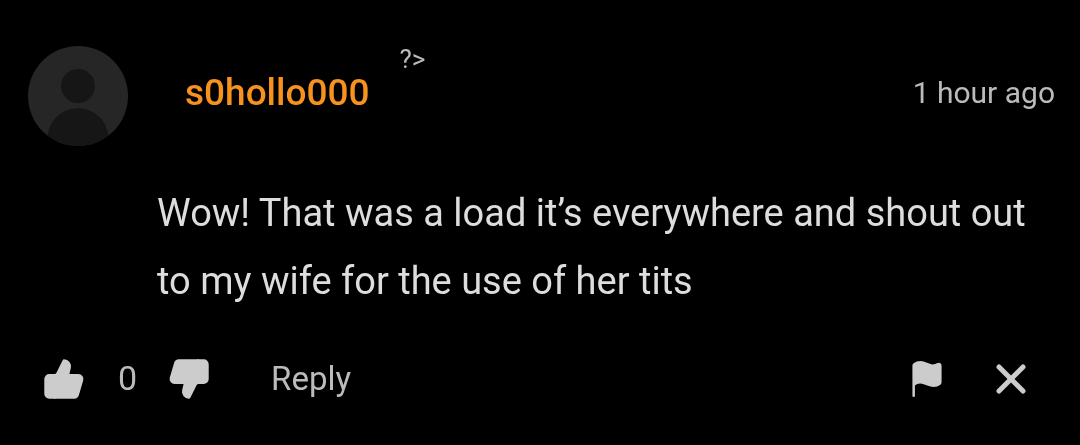 The height and width of the screenshot is (445, 1080). I want to click on vote-count: 0, so click(128, 378).